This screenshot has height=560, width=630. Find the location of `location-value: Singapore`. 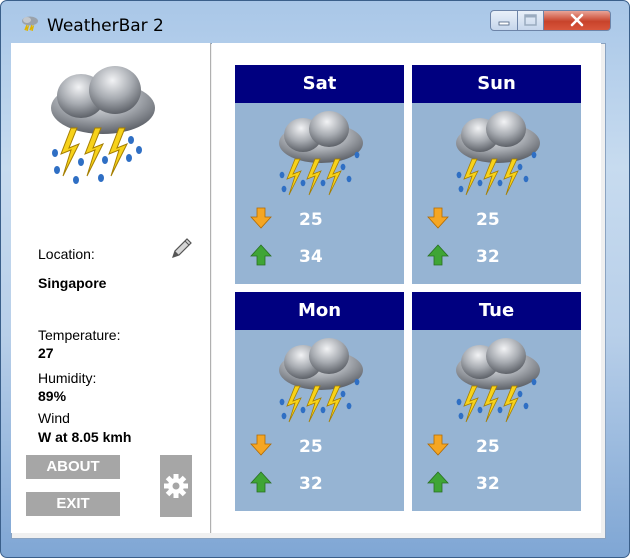

location-value: Singapore is located at coordinates (72, 283).